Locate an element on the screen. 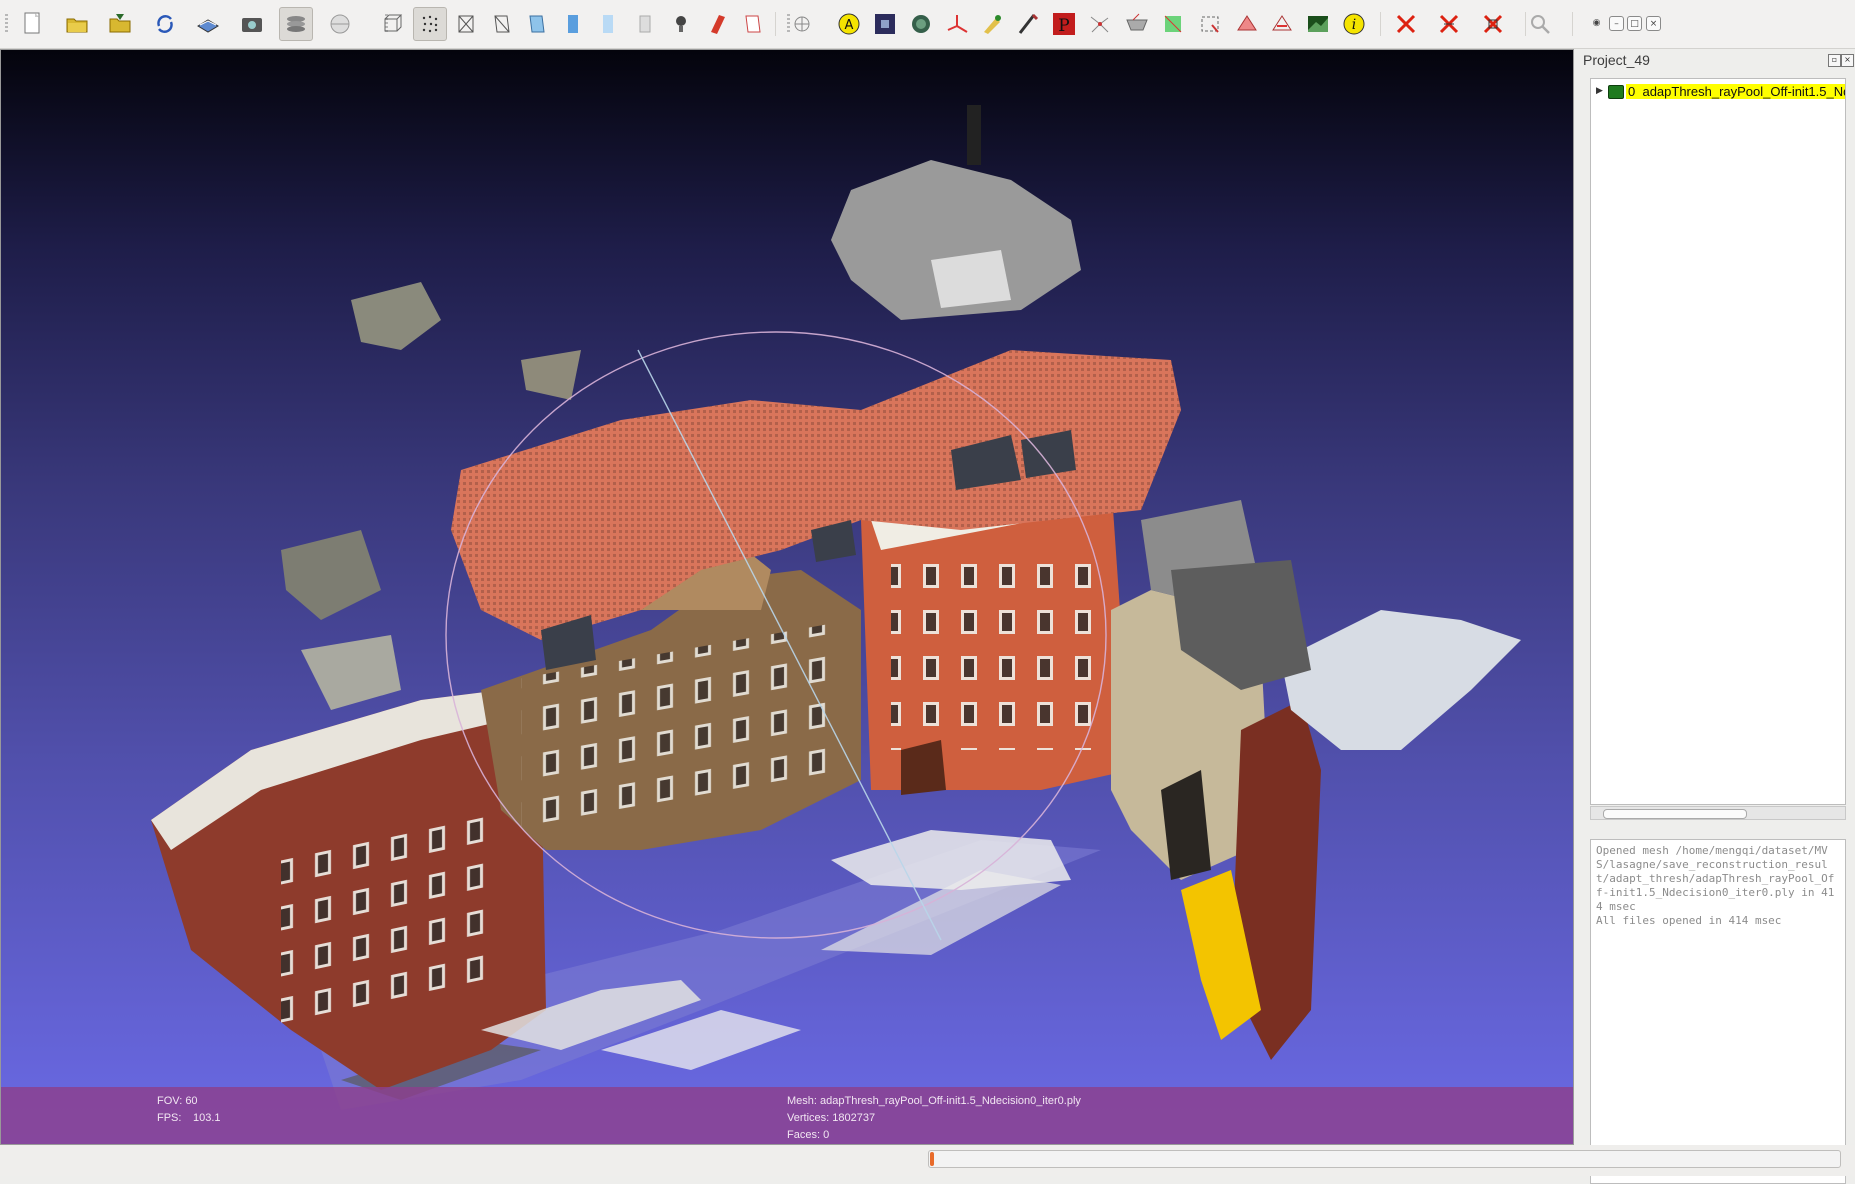  lighting-icon is located at coordinates (681, 24).